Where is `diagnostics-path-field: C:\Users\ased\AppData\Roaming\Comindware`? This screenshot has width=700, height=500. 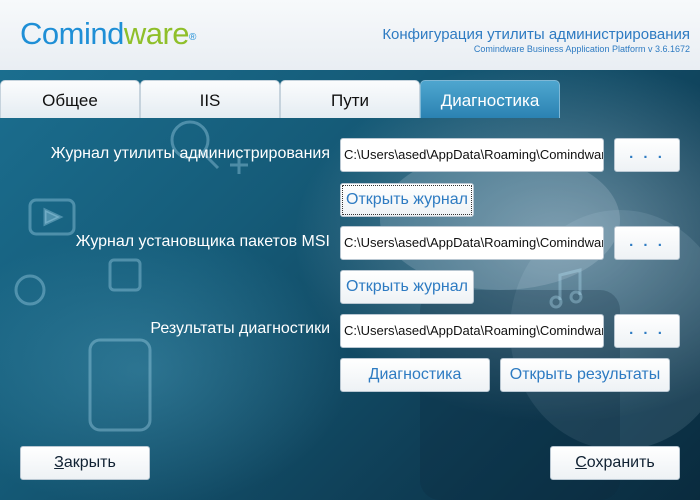 diagnostics-path-field: C:\Users\ased\AppData\Roaming\Comindware is located at coordinates (472, 331).